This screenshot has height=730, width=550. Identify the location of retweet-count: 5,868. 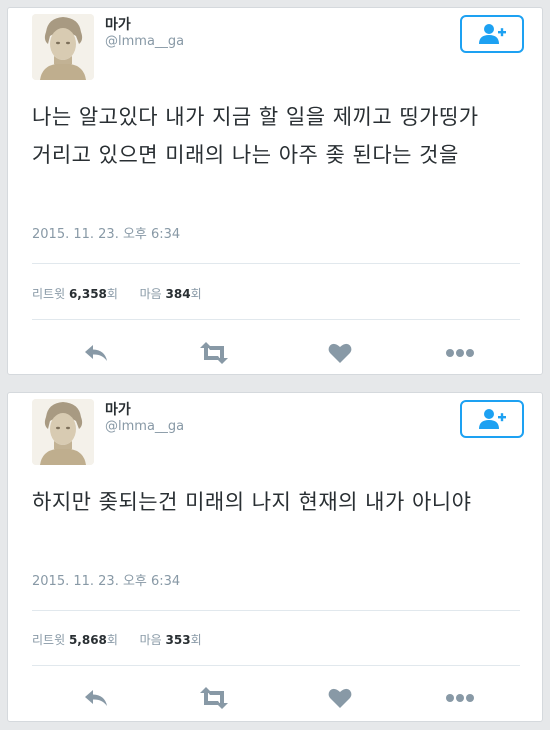
(88, 640).